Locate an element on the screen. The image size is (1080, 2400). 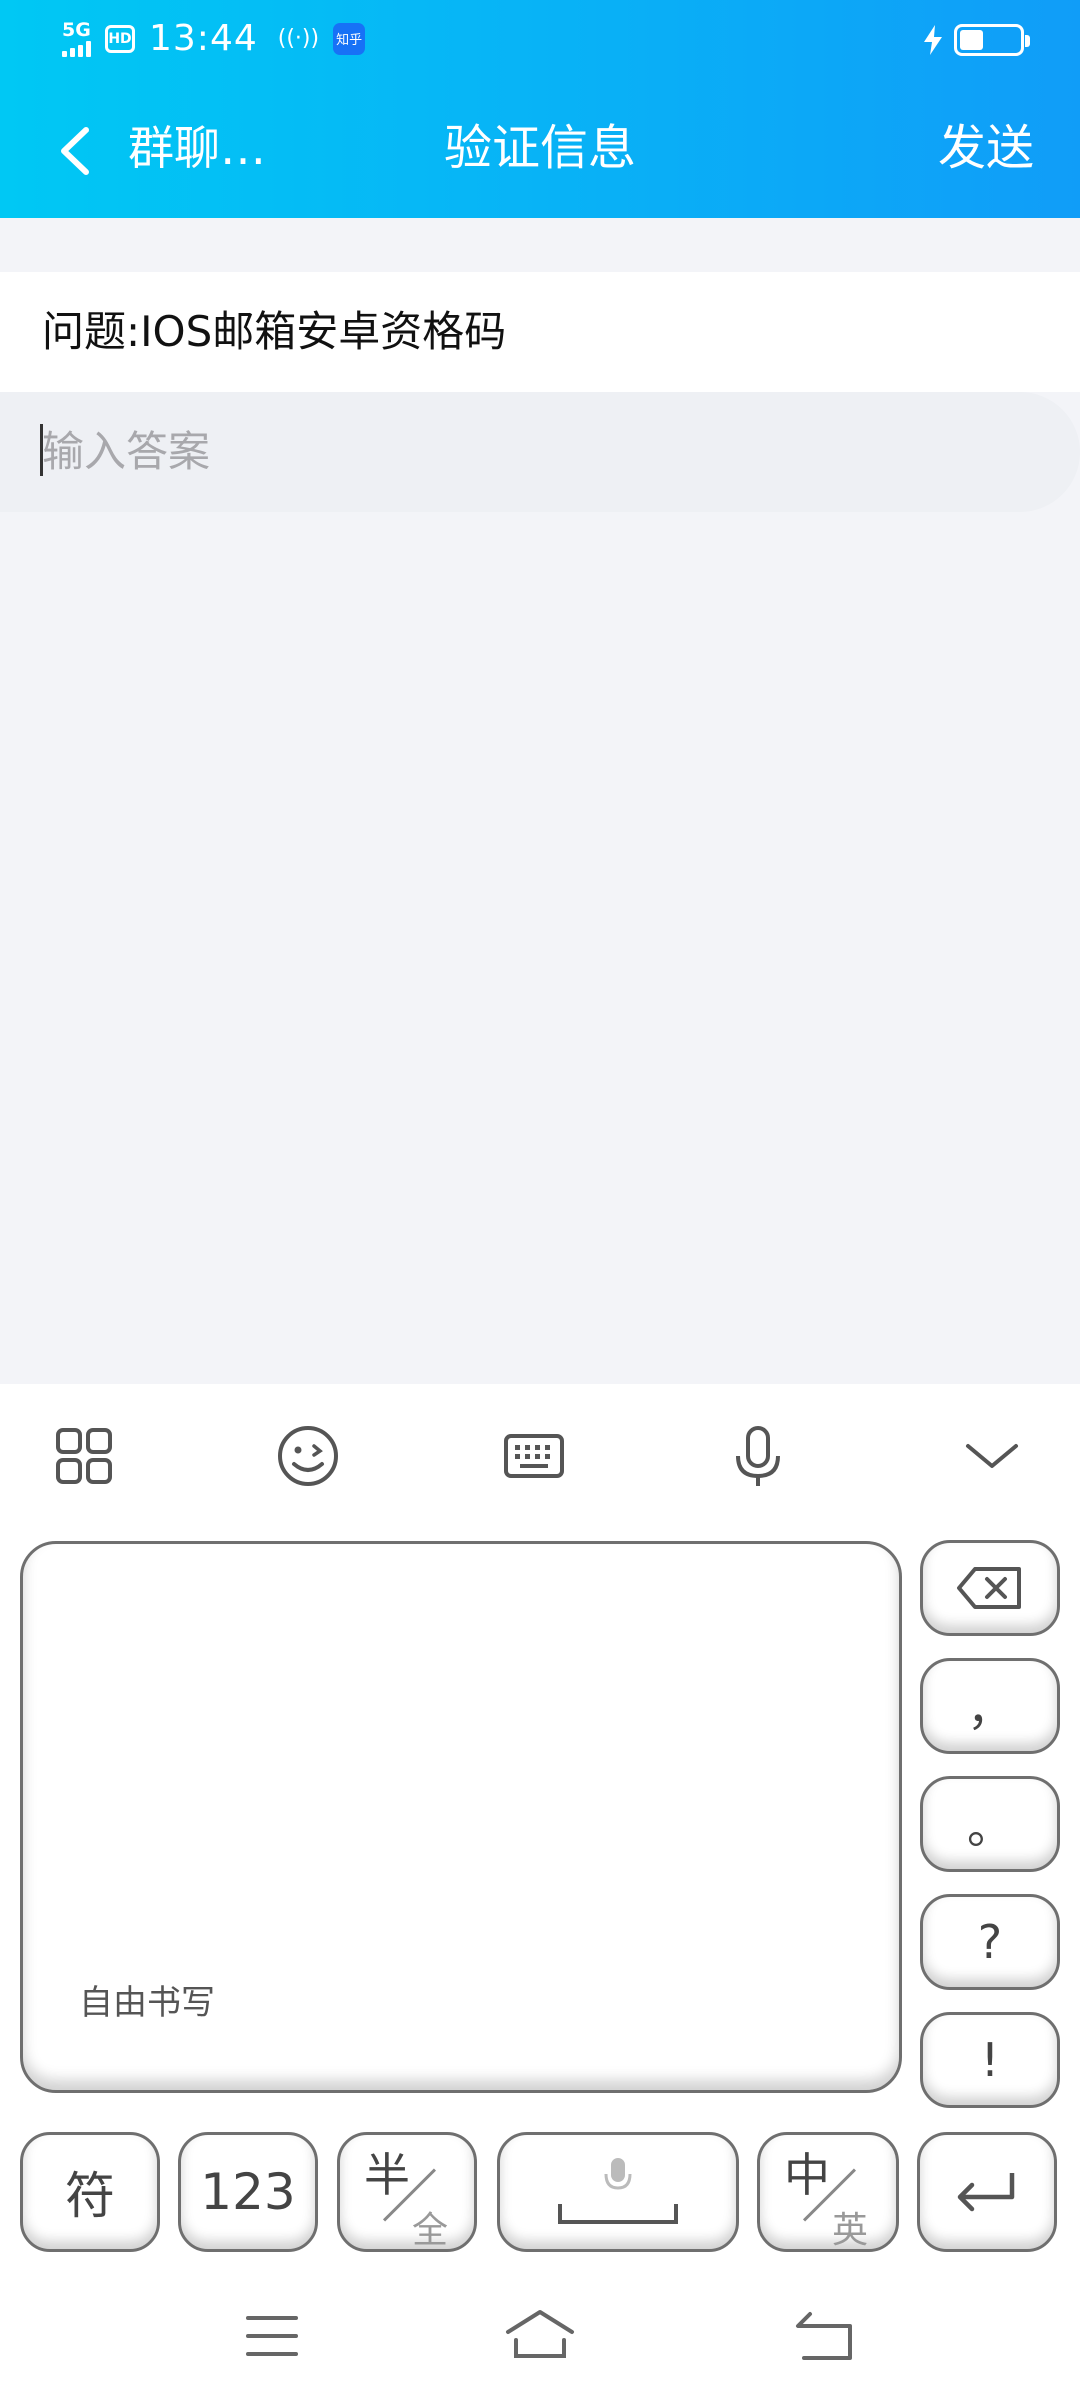
network-type: 5G is located at coordinates (76, 30).